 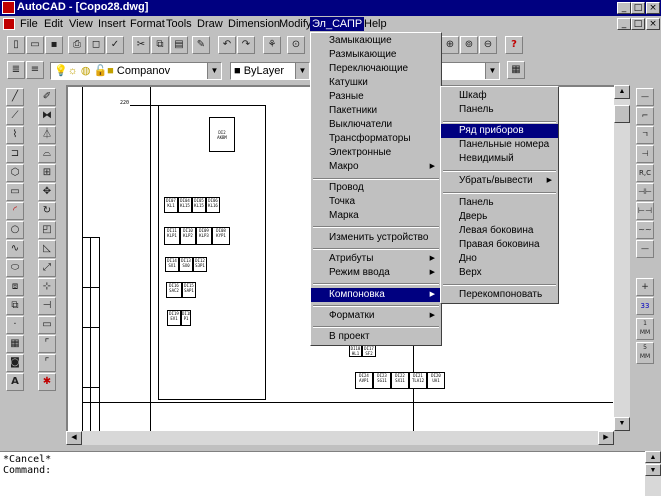 What do you see at coordinates (141, 45) in the screenshot?
I see `cut-icon: ✂` at bounding box center [141, 45].